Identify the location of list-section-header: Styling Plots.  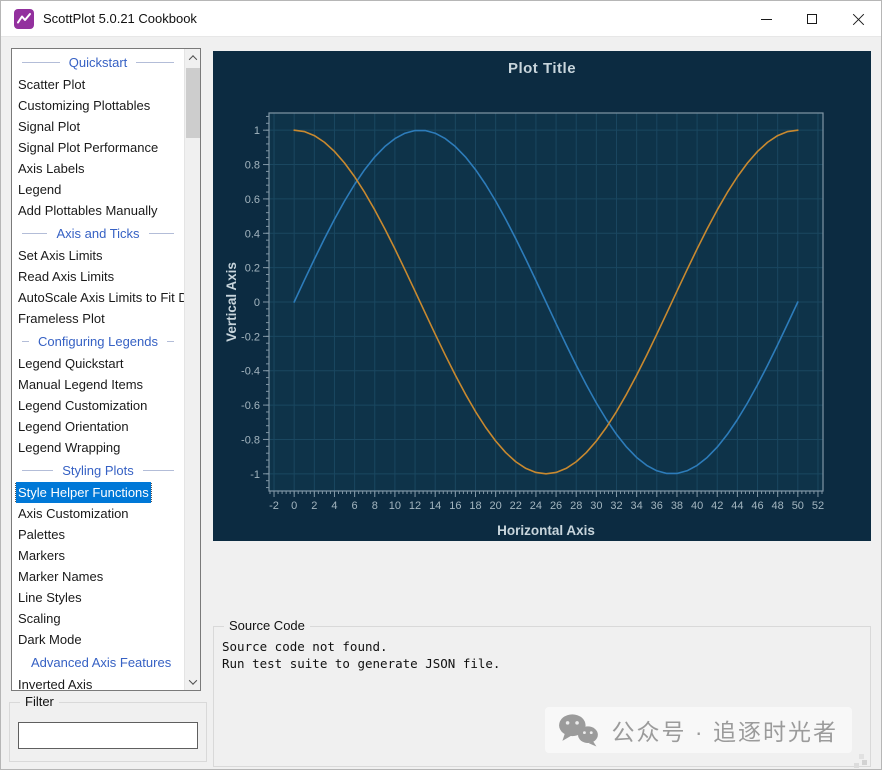
(98, 470).